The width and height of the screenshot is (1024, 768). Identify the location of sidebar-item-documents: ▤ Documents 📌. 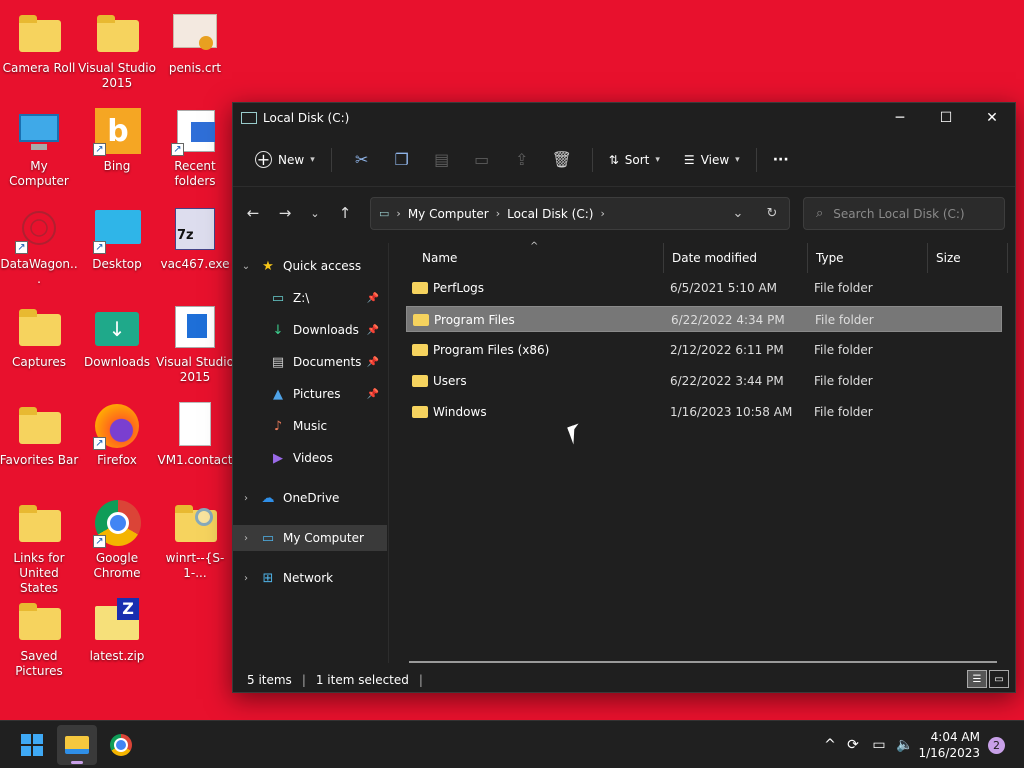
(310, 362).